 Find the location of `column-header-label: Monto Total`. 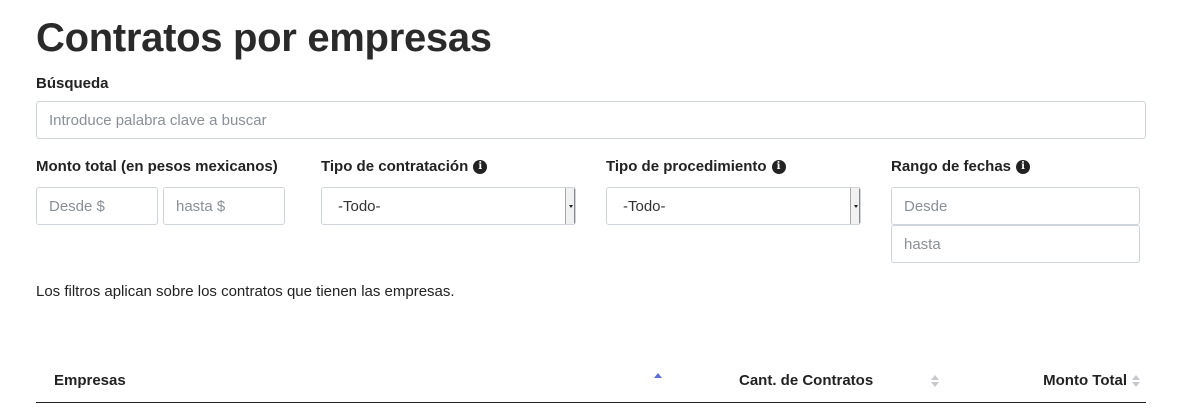

column-header-label: Monto Total is located at coordinates (1085, 380).